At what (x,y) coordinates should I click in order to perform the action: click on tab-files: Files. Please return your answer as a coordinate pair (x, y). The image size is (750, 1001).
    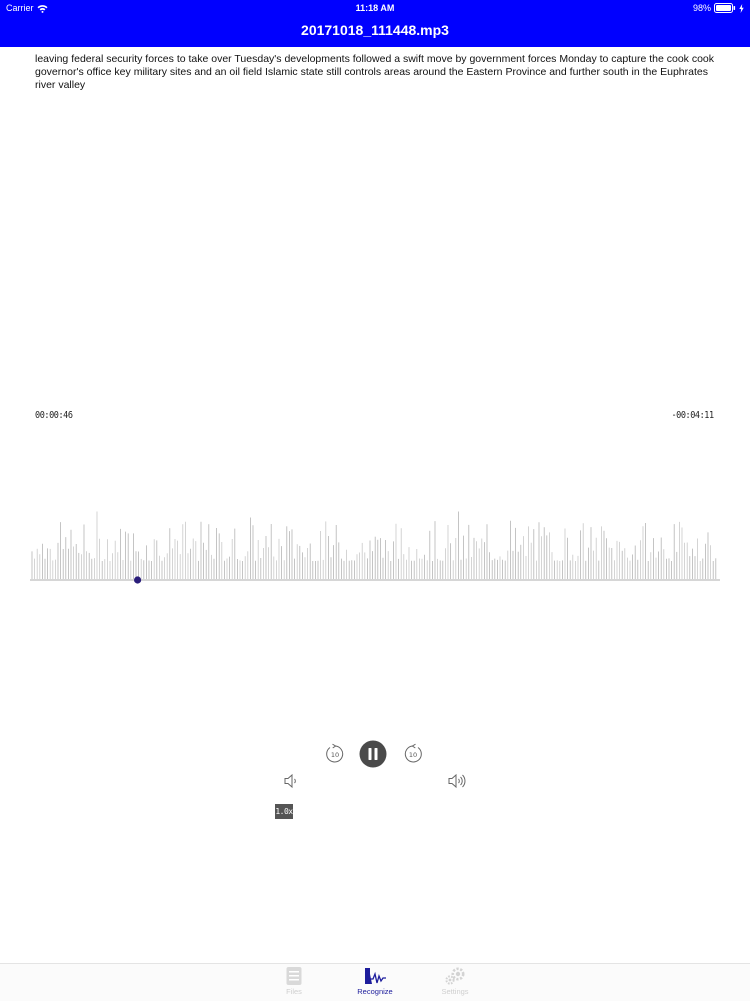
    Looking at the image, I should click on (294, 982).